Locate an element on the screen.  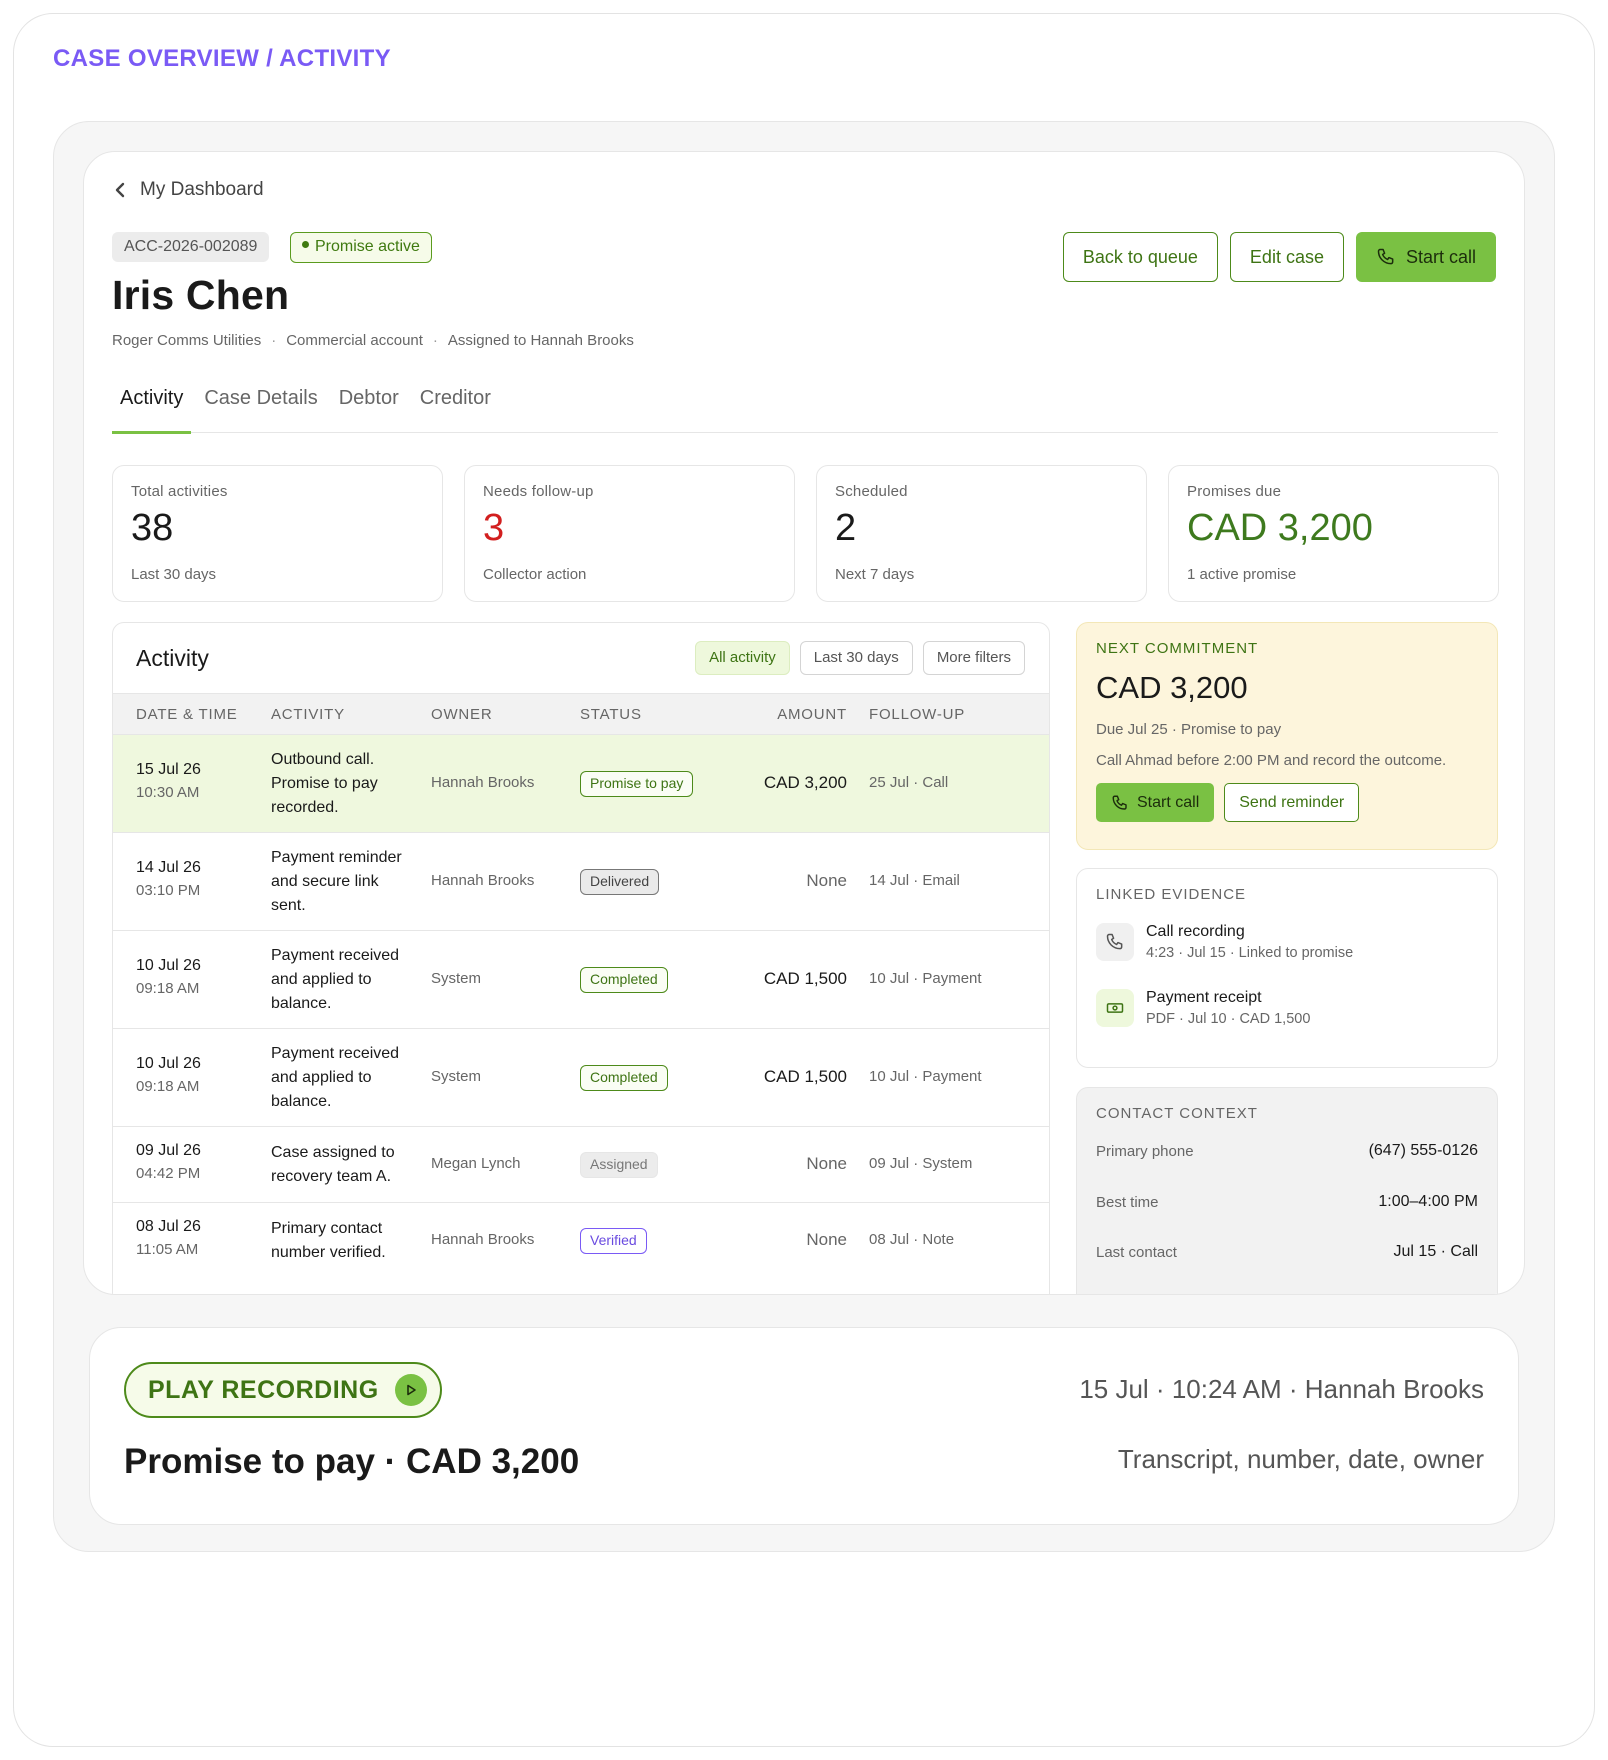
column-header-activity: ACTIVITY is located at coordinates (308, 714).